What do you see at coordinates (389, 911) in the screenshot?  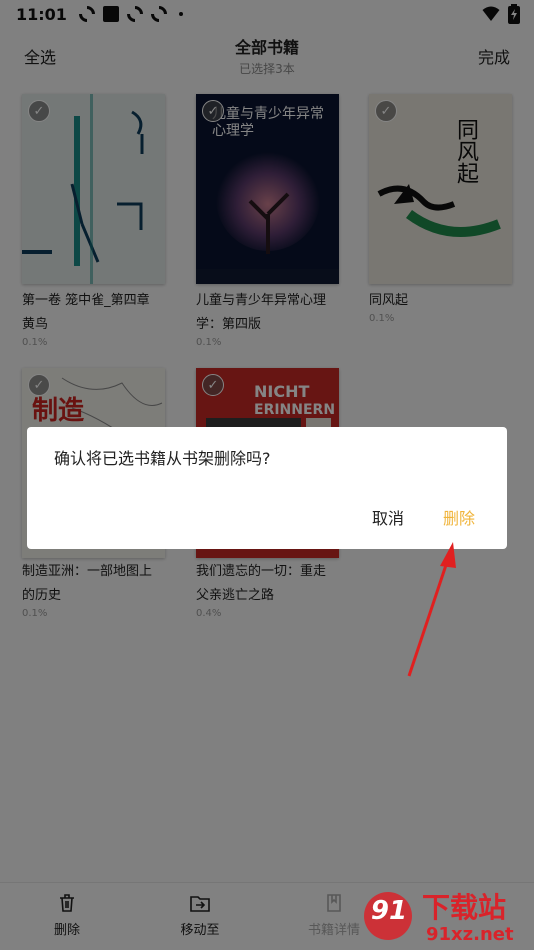 I see `watermark-logo-number: 91` at bounding box center [389, 911].